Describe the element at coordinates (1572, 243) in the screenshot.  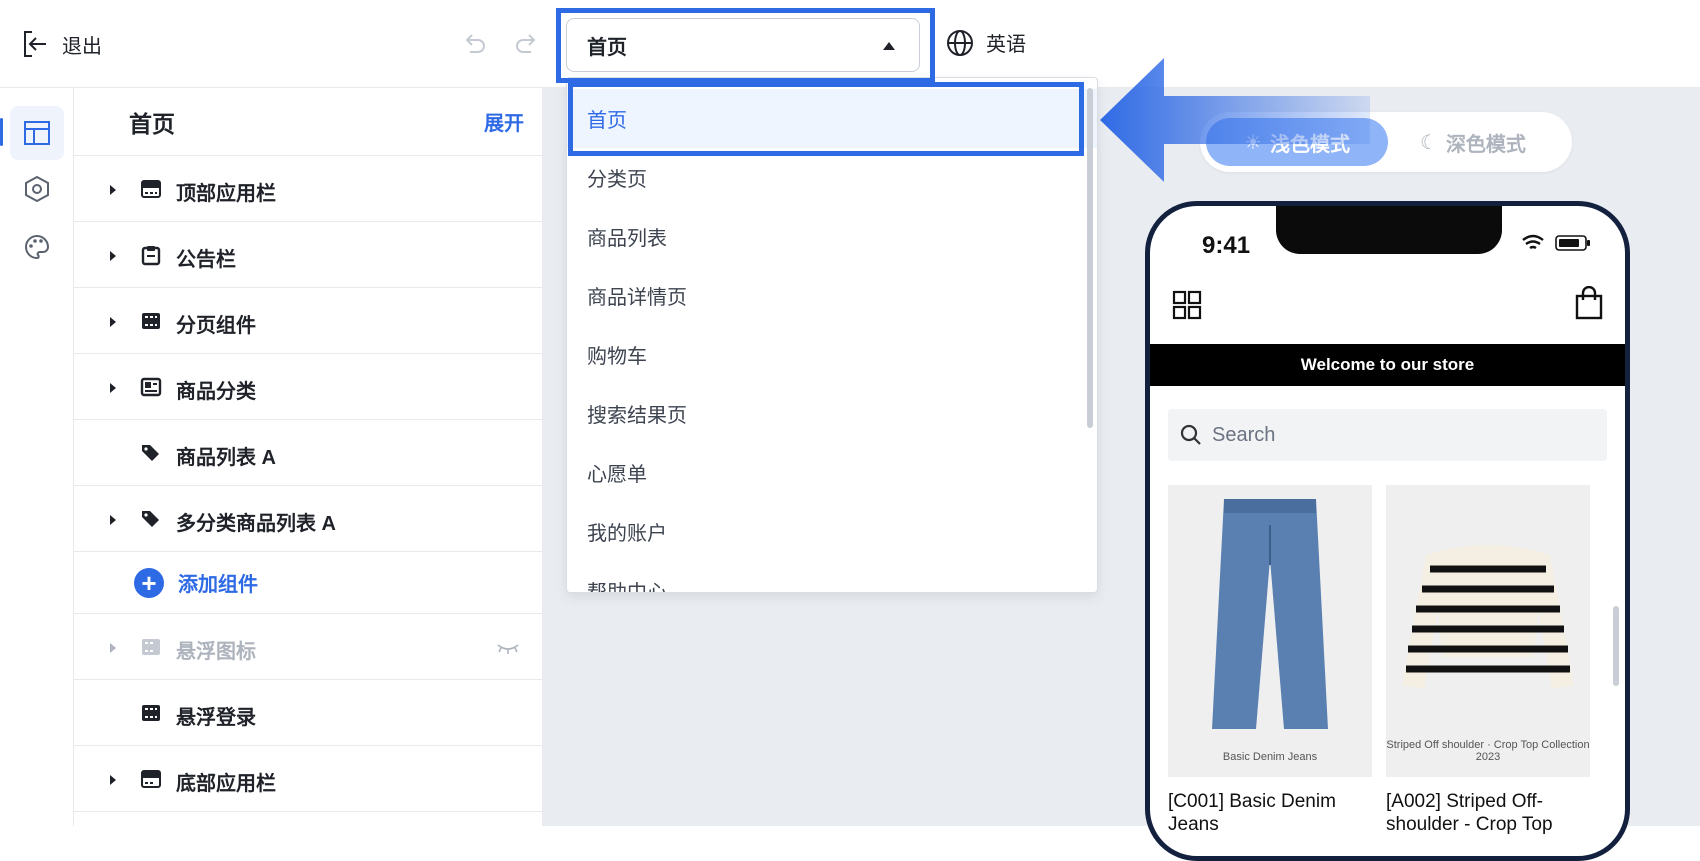
I see `battery-icon` at that location.